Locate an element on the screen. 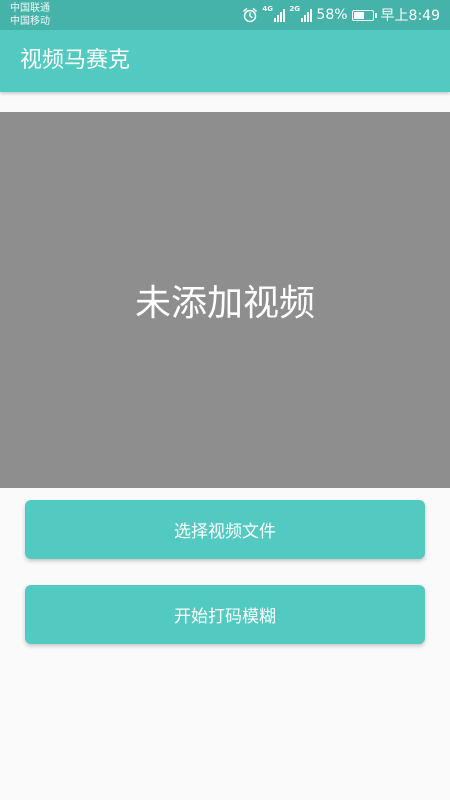 The height and width of the screenshot is (800, 450). app-bar: 视频马赛克 is located at coordinates (225, 61).